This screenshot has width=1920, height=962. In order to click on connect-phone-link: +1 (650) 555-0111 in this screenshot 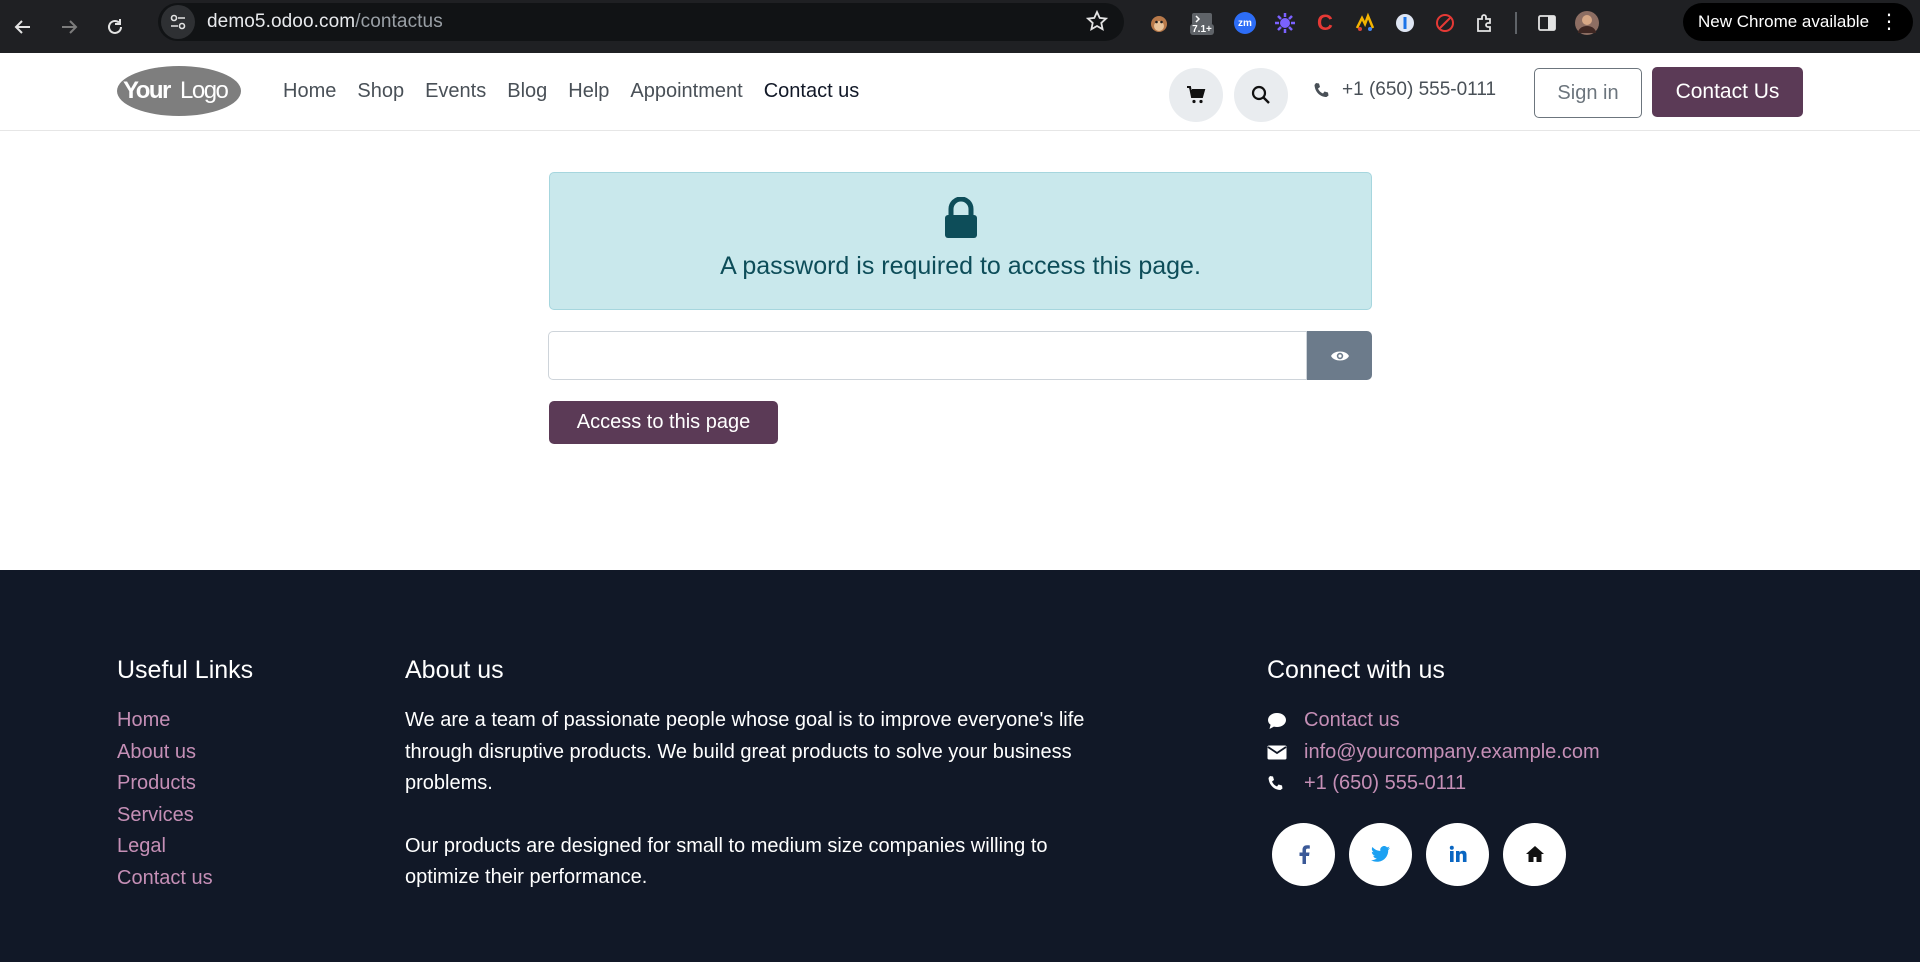, I will do `click(1385, 784)`.